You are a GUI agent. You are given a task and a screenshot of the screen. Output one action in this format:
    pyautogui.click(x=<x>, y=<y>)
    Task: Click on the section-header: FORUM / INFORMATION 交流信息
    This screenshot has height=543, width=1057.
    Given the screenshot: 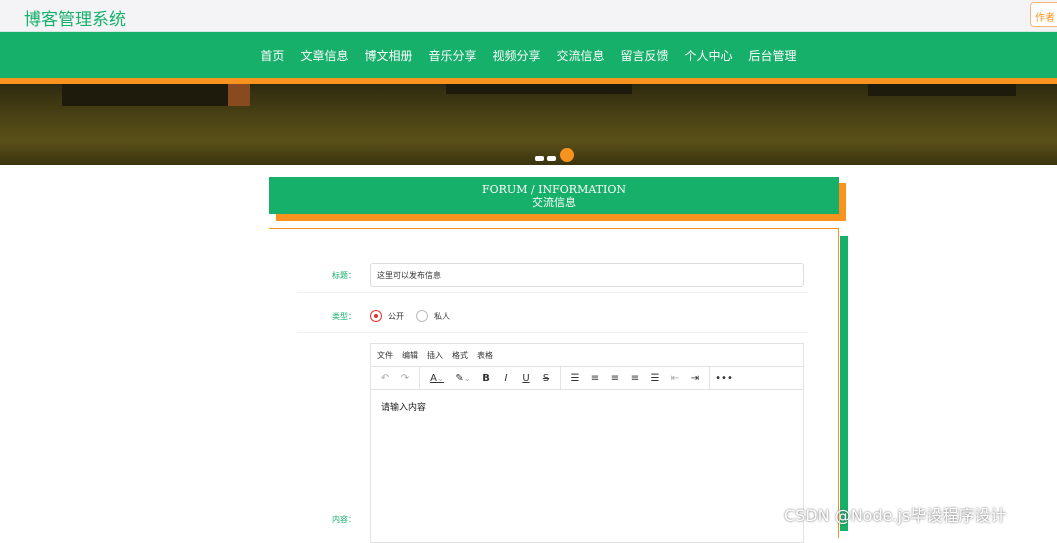 What is the action you would take?
    pyautogui.click(x=554, y=195)
    